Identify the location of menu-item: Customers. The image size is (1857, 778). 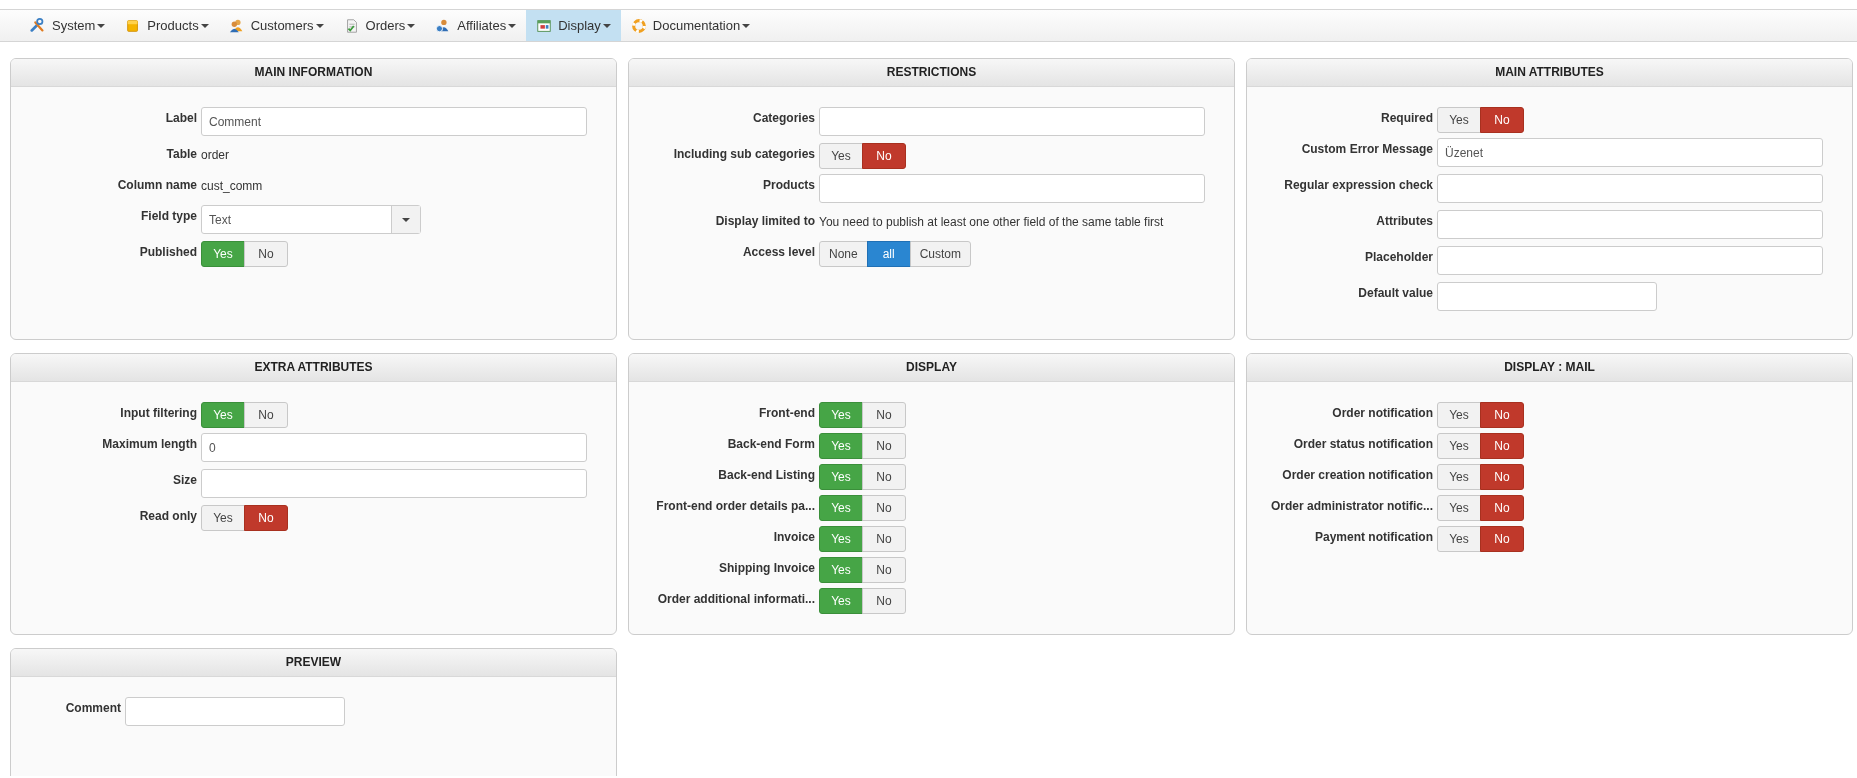
(276, 25).